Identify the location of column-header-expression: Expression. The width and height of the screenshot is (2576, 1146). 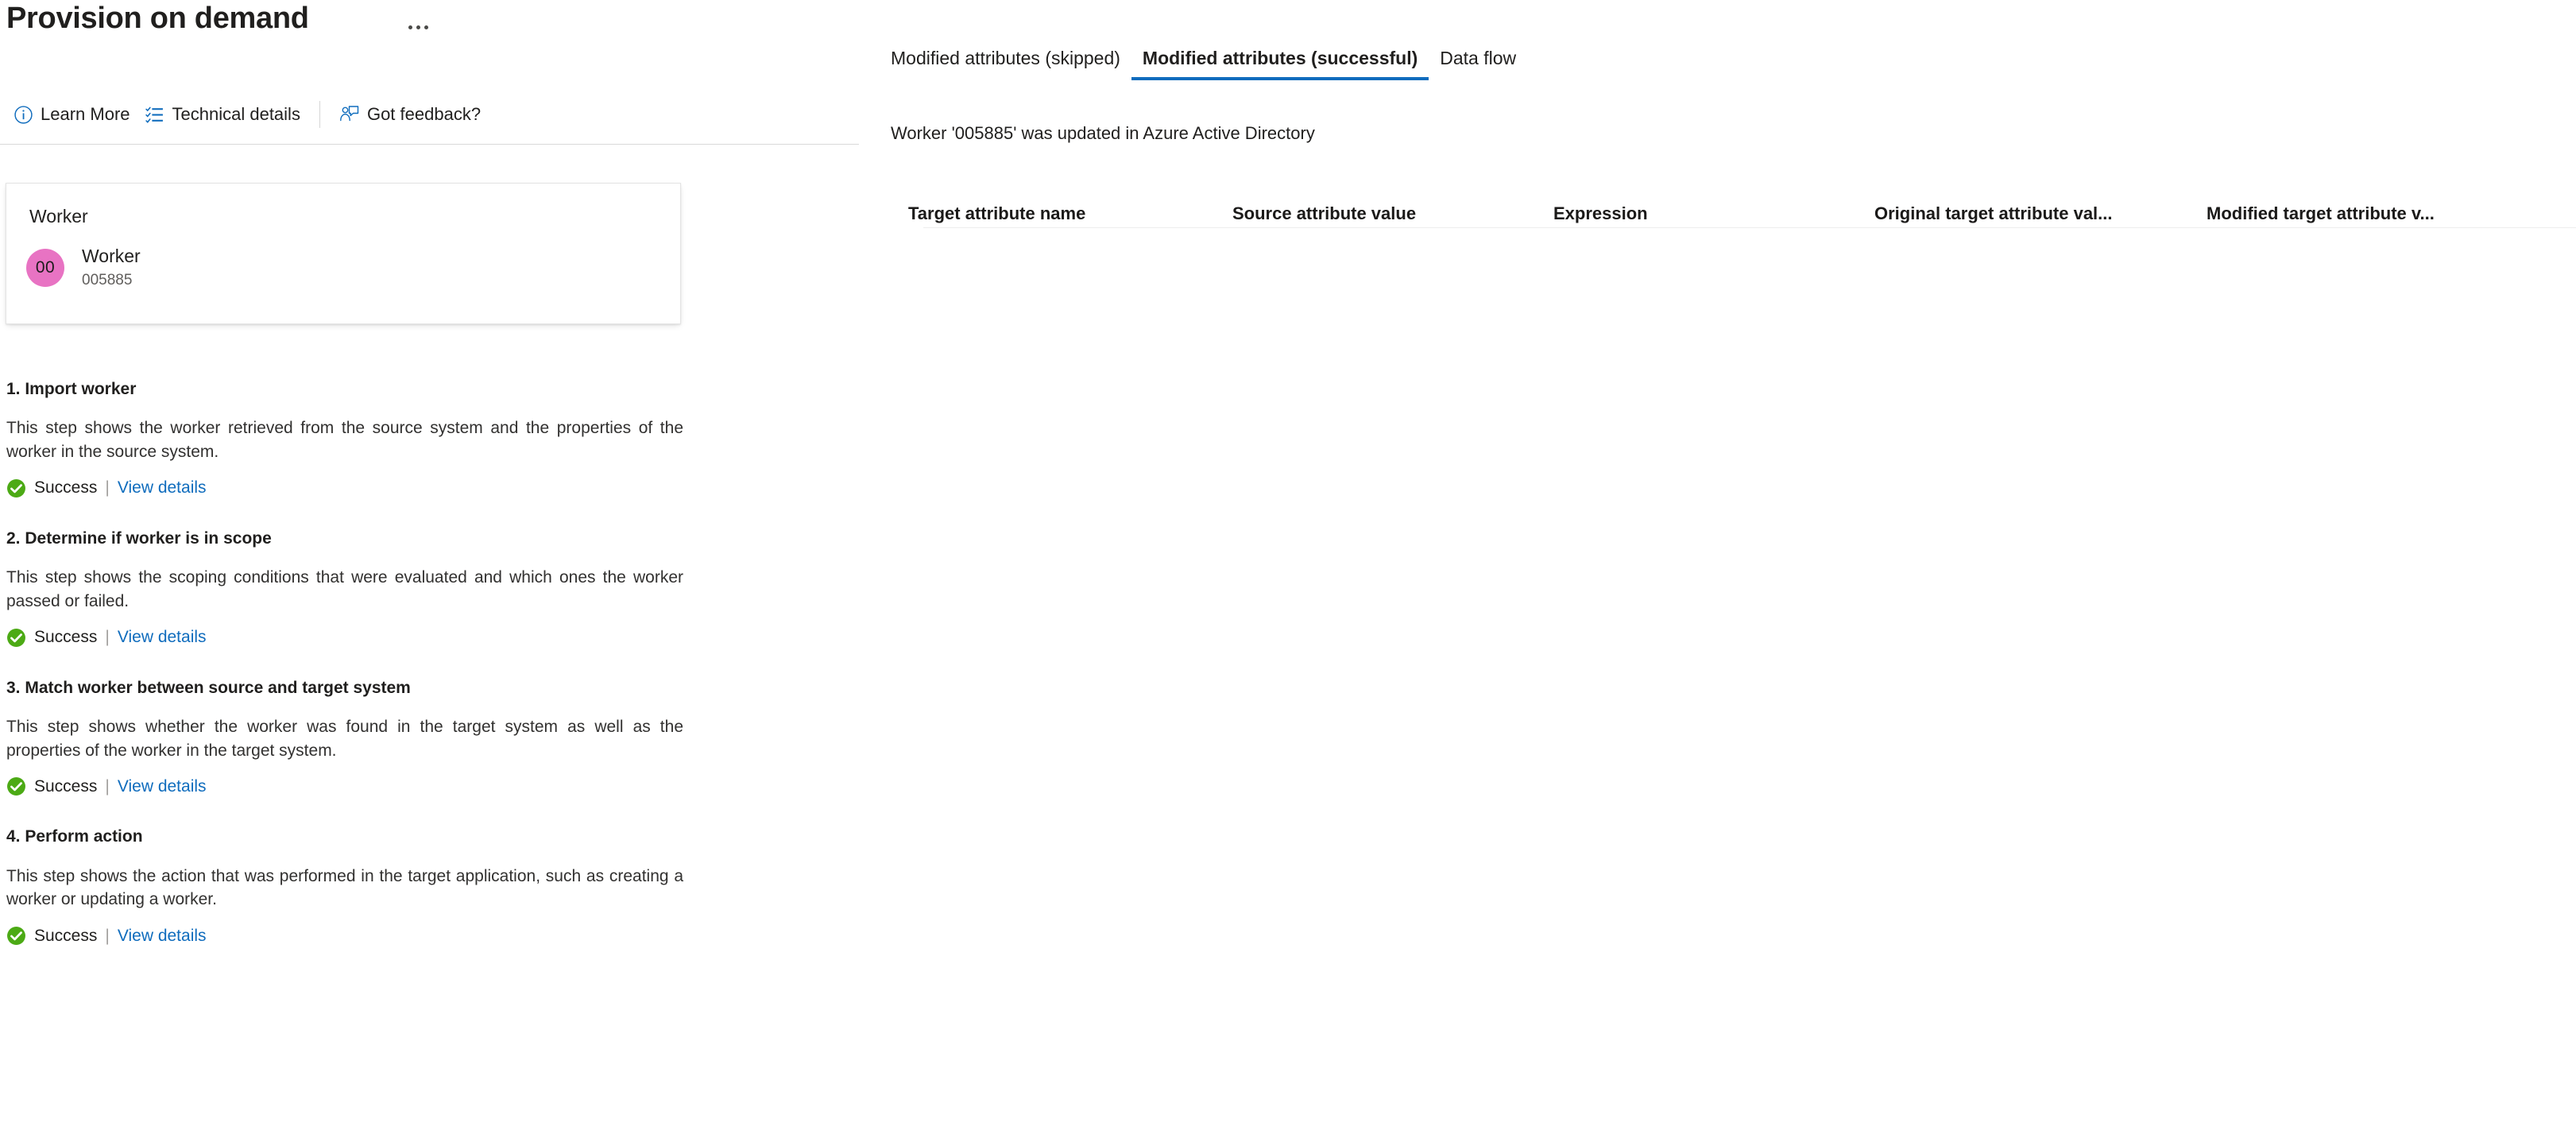
(1714, 215).